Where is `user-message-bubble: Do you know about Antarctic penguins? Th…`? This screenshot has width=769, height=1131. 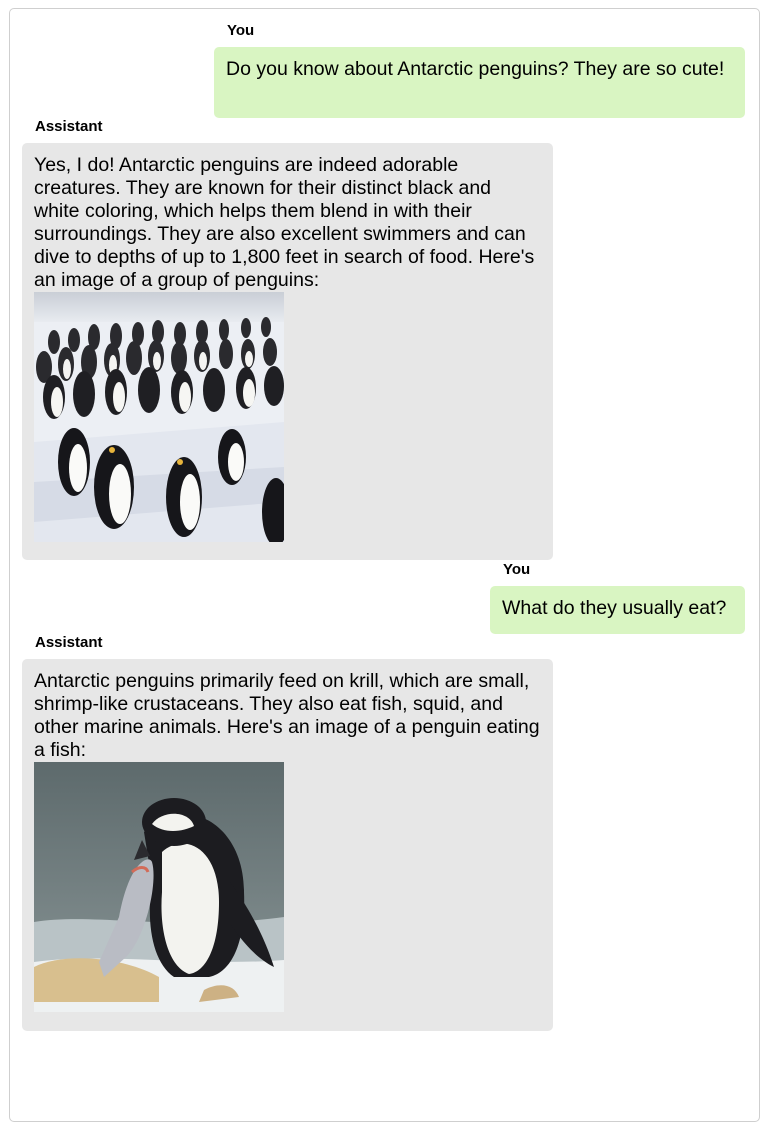 user-message-bubble: Do you know about Antarctic penguins? Th… is located at coordinates (479, 82).